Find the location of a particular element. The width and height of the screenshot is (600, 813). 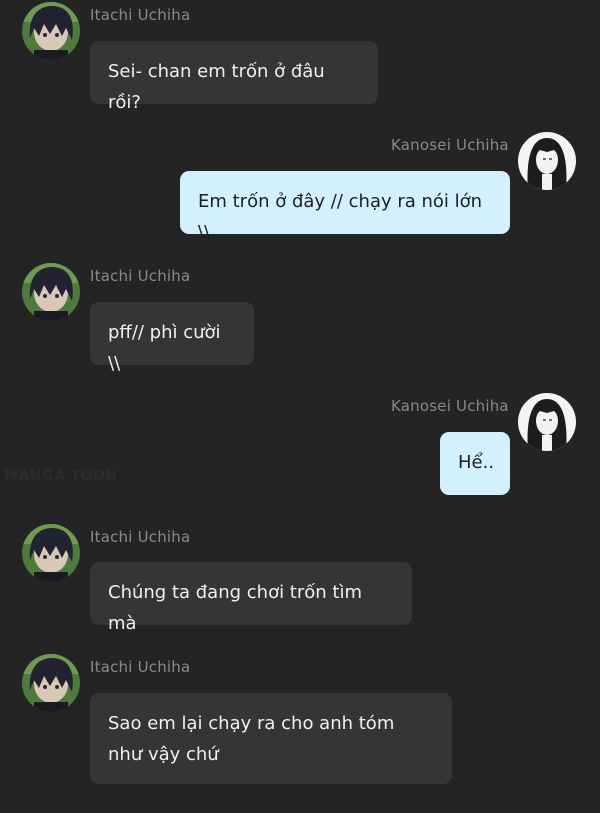

message-bubble: Chúng ta đang chơi trốn tìm mà is located at coordinates (251, 598).